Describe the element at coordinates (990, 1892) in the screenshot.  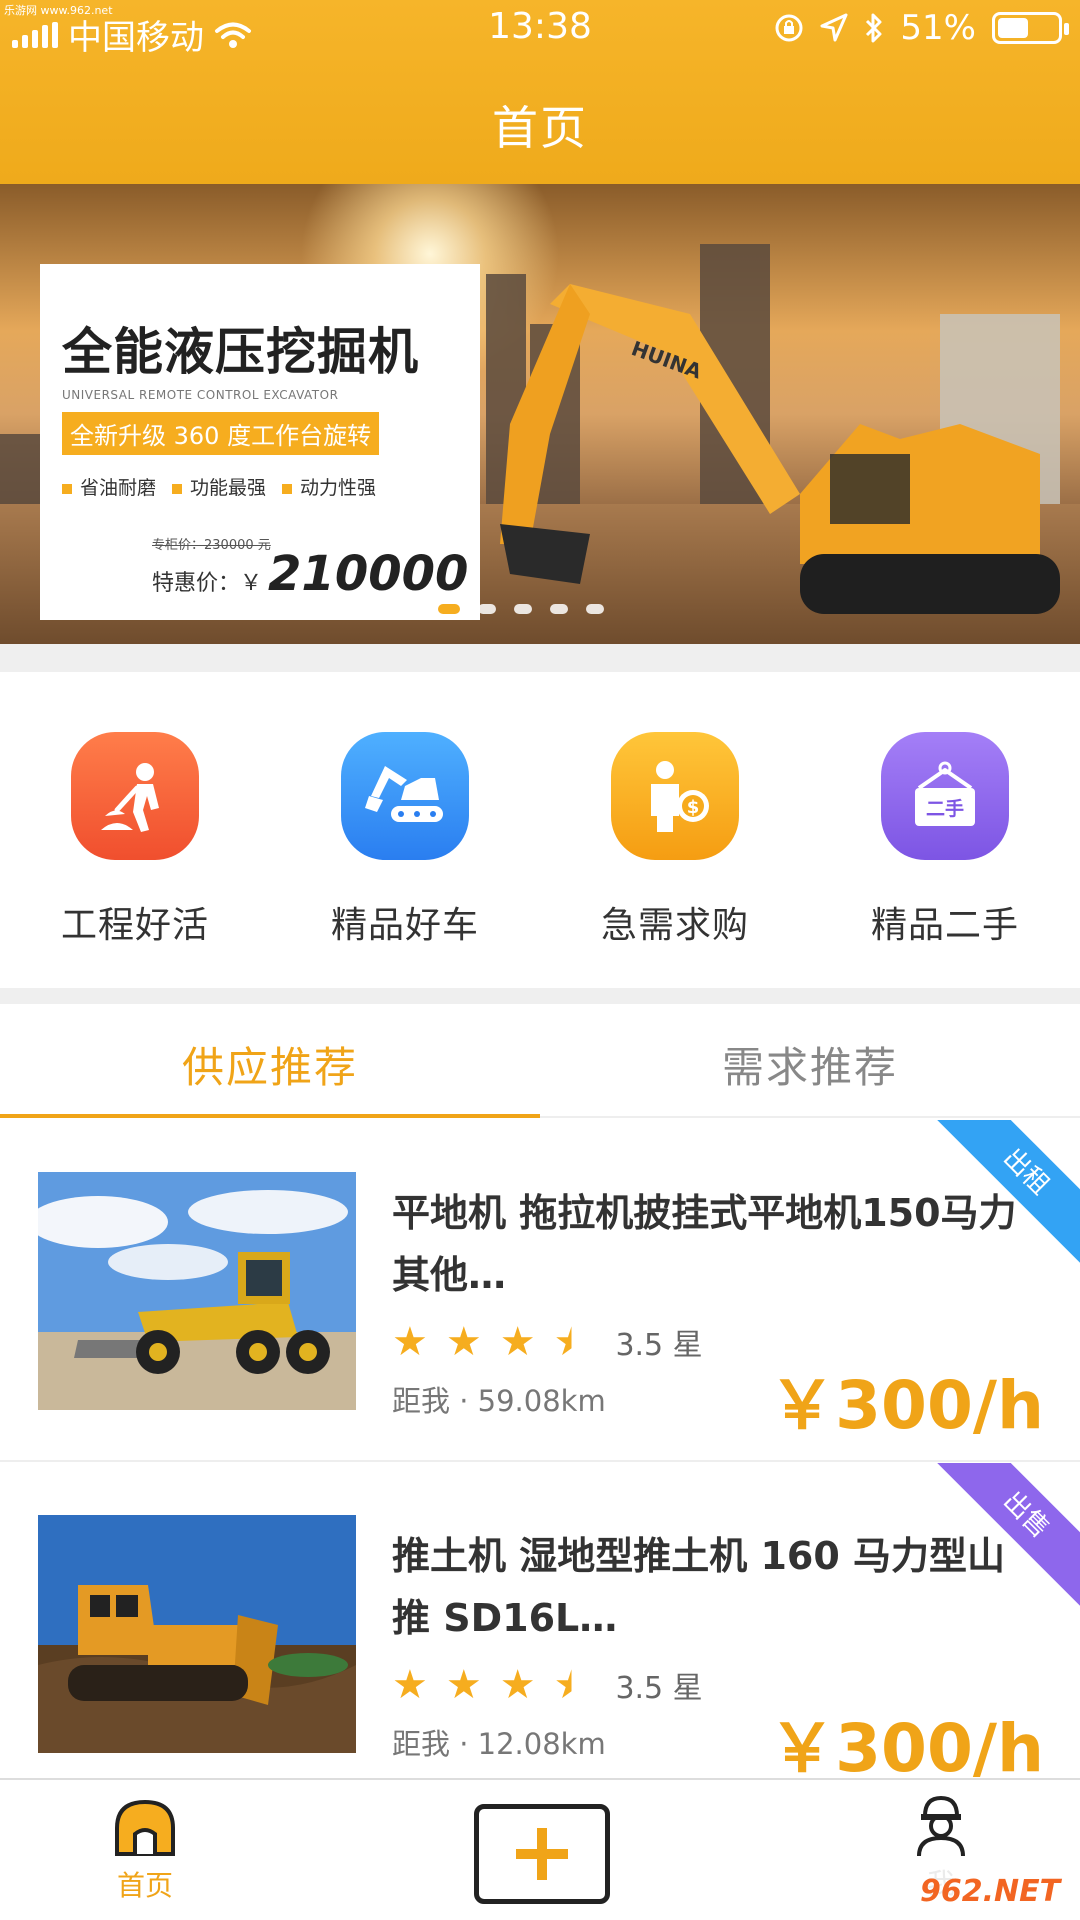
I see `watermark-bottom: 962.NET` at that location.